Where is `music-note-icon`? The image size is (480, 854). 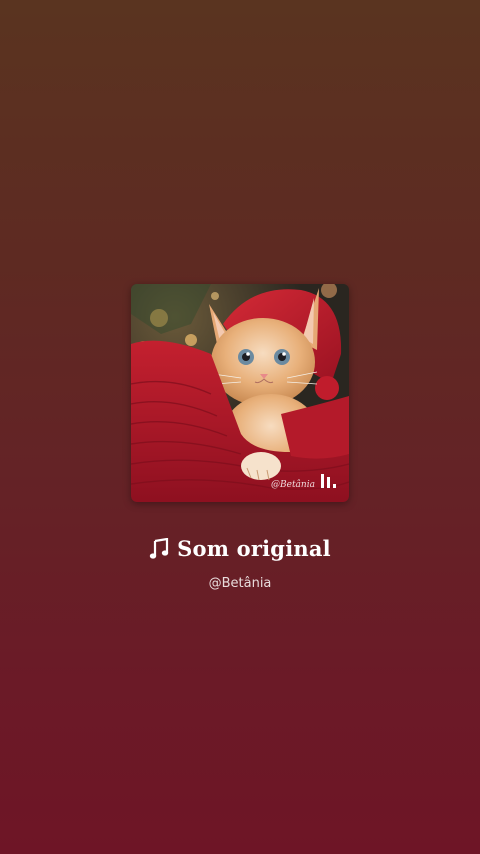
music-note-icon is located at coordinates (159, 548).